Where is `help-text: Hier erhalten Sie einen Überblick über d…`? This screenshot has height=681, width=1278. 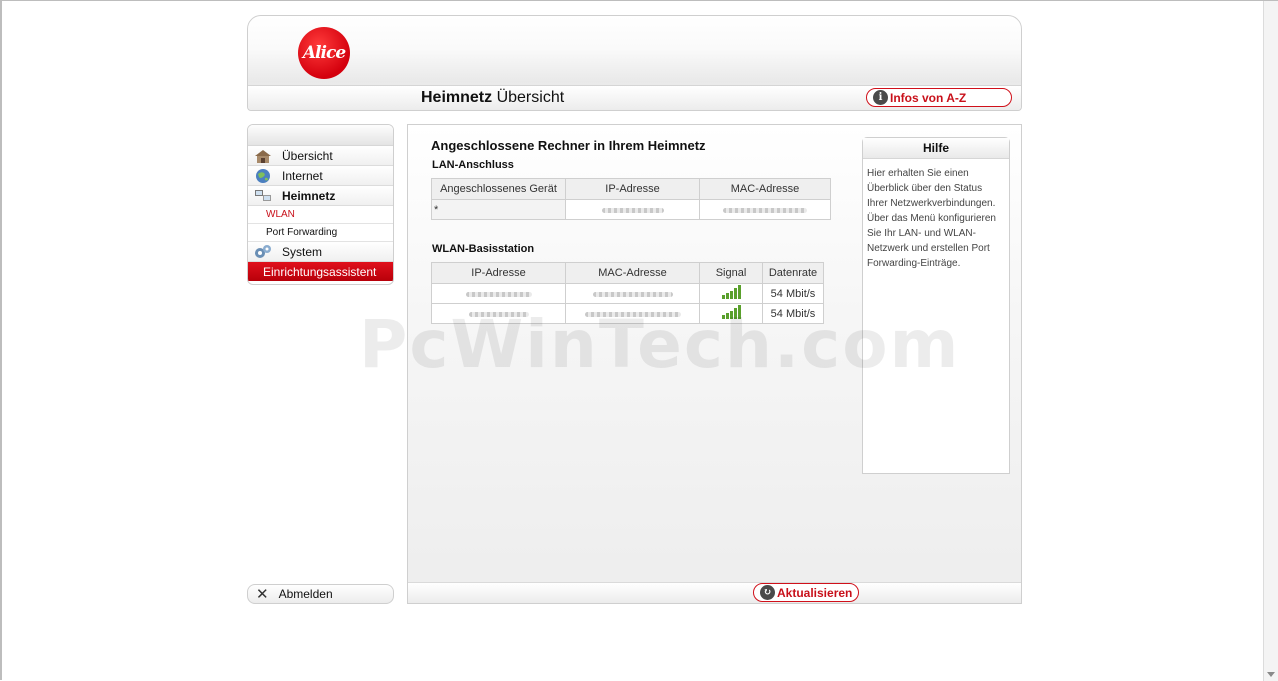
help-text: Hier erhalten Sie einen Überblick über d… is located at coordinates (931, 218).